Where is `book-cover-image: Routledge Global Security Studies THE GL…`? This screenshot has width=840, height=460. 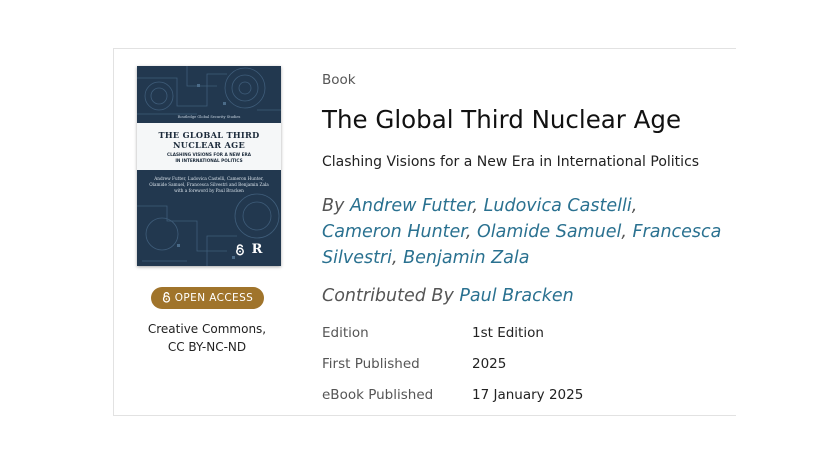
book-cover-image: Routledge Global Security Studies THE GL… is located at coordinates (209, 166).